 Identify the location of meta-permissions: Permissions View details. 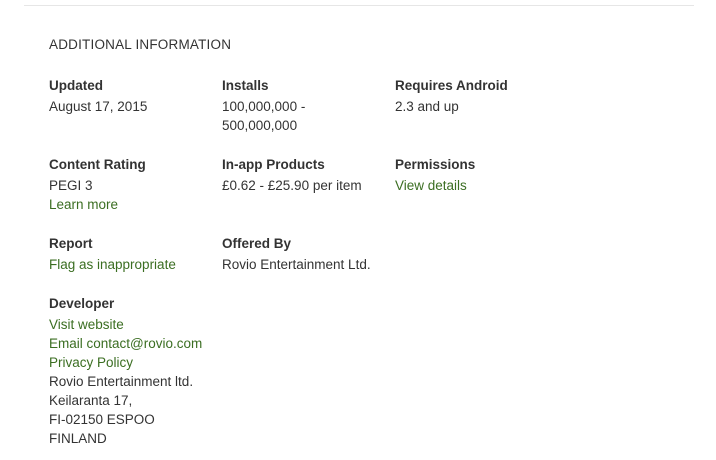
(435, 175).